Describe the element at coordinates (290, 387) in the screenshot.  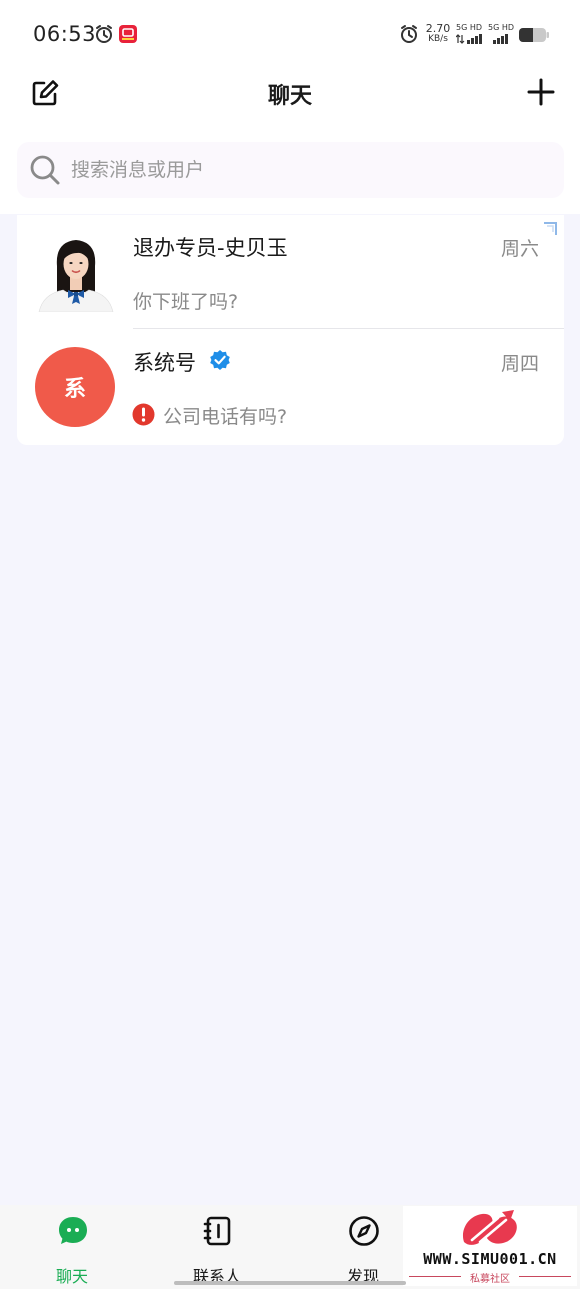
I see `chat-item: 系 系统号 周四 公司电话有吗?` at that location.